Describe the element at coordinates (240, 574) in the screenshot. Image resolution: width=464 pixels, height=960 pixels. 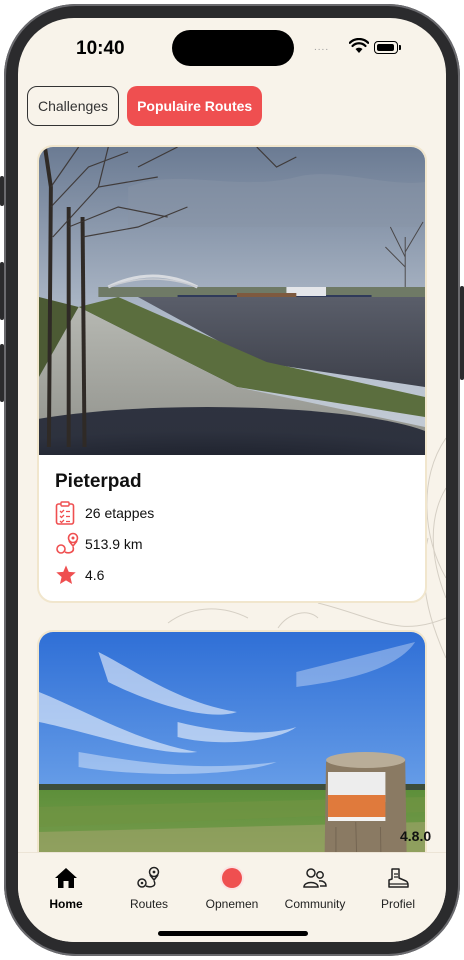
I see `route-rating: 4.6` at that location.